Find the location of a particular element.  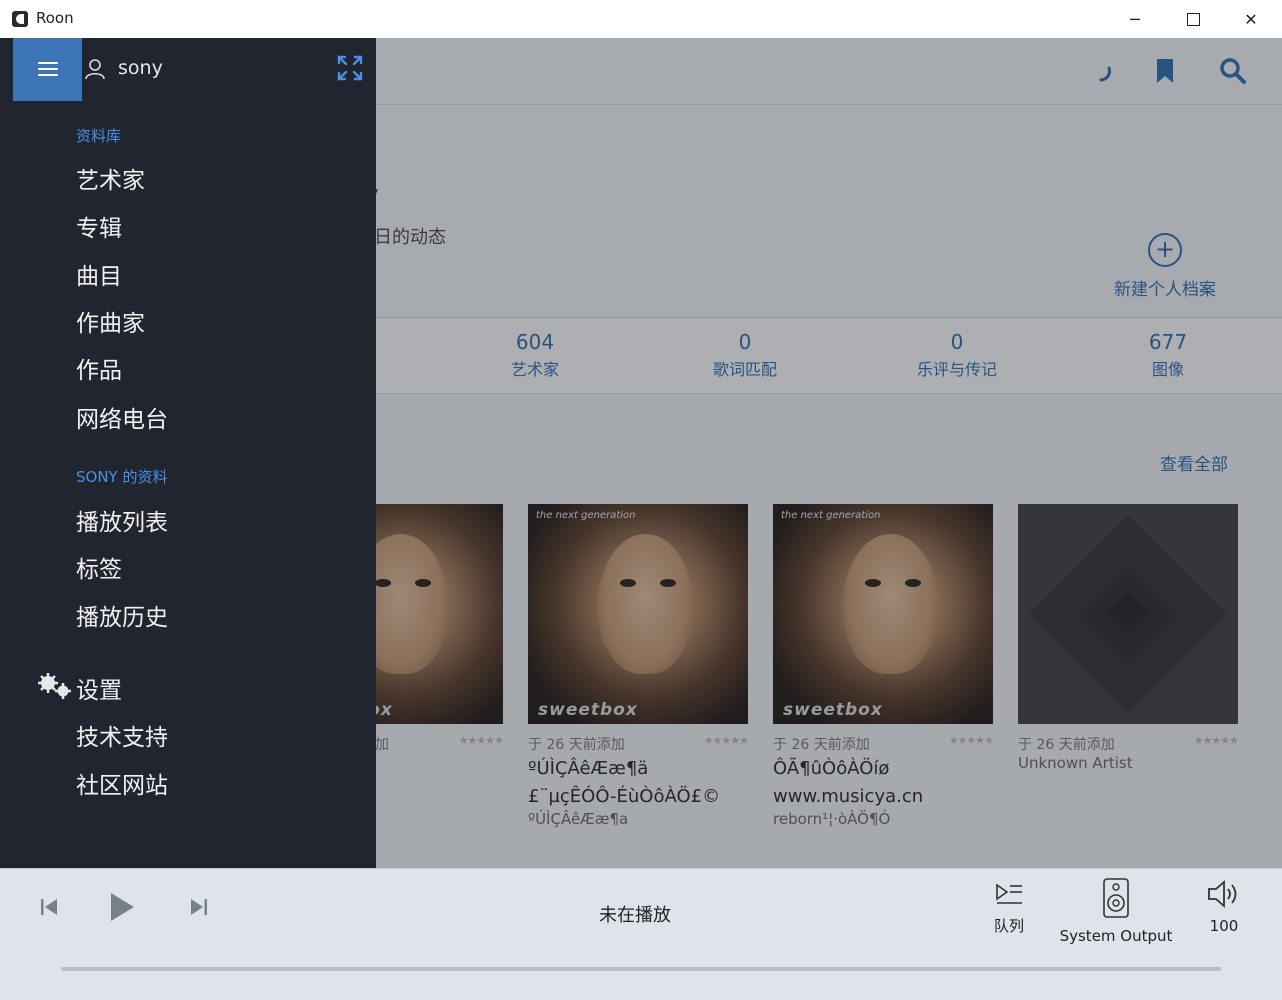

minimize-button: ─ is located at coordinates (1135, 19).